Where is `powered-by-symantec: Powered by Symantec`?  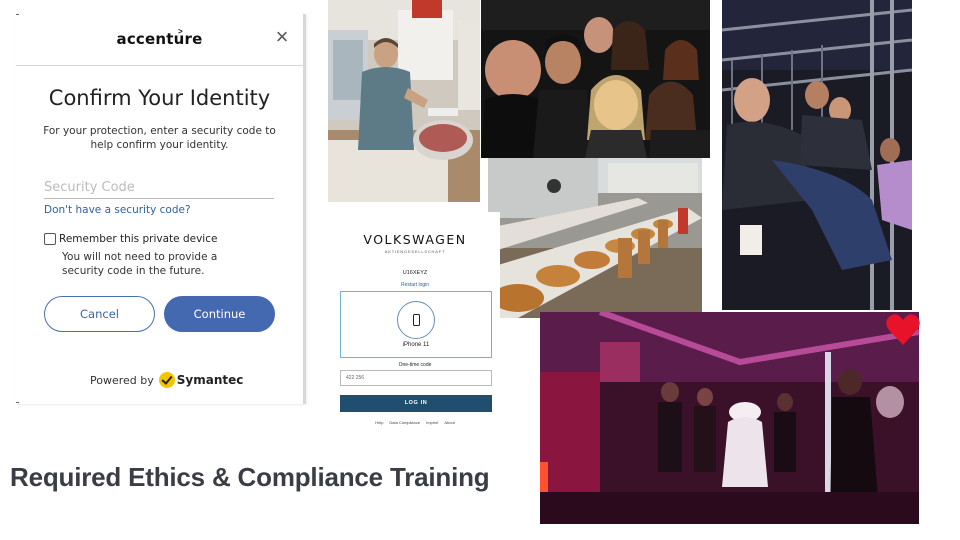 powered-by-symantec: Powered by Symantec is located at coordinates (166, 380).